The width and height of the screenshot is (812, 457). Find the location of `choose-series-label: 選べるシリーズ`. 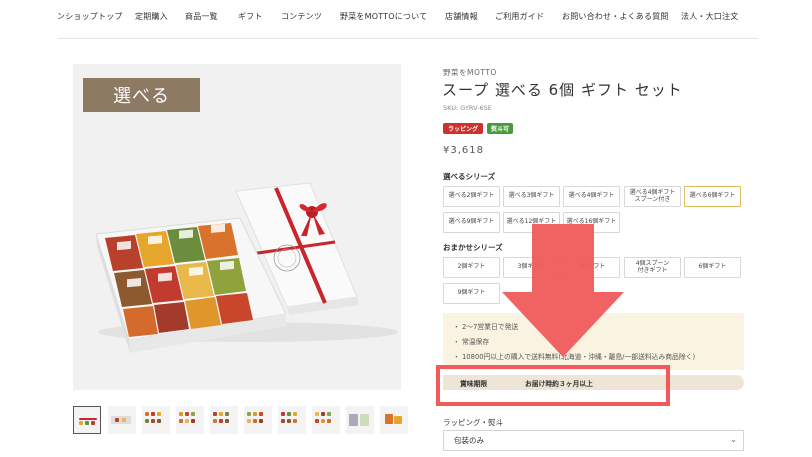

choose-series-label: 選べるシリーズ is located at coordinates (469, 176).